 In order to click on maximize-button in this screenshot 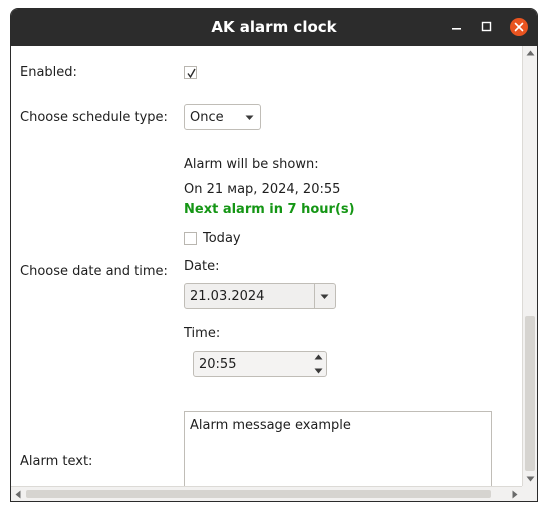, I will do `click(487, 27)`.